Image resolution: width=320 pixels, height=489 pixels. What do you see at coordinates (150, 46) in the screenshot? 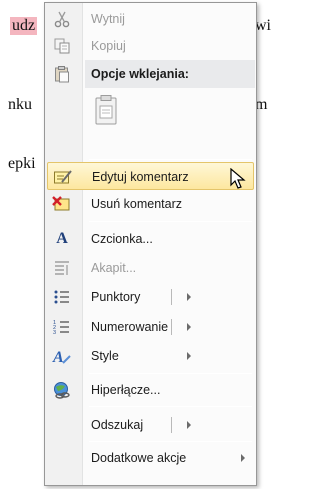
I see `menu-item-copy: Kopiuj` at bounding box center [150, 46].